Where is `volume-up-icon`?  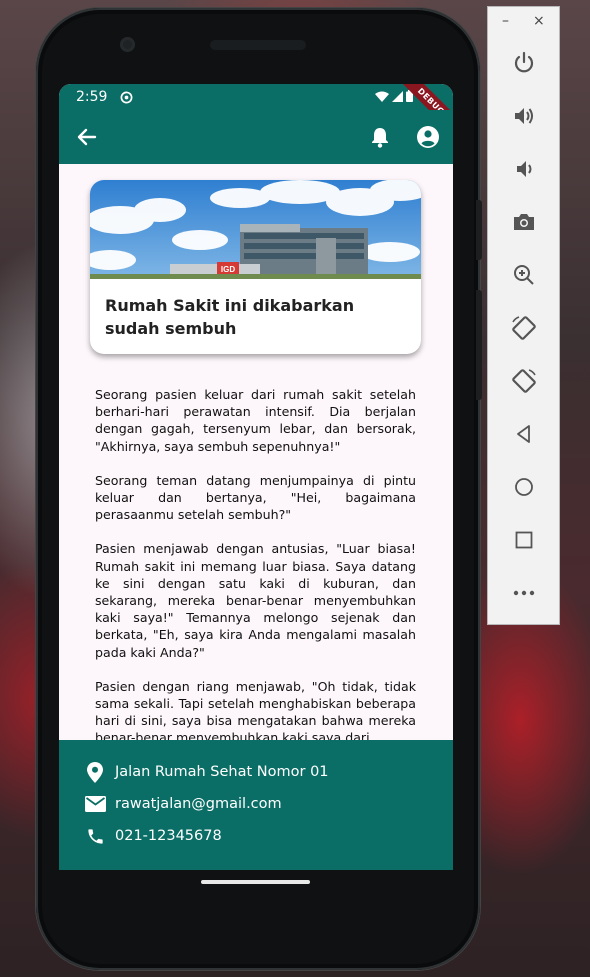 volume-up-icon is located at coordinates (524, 116).